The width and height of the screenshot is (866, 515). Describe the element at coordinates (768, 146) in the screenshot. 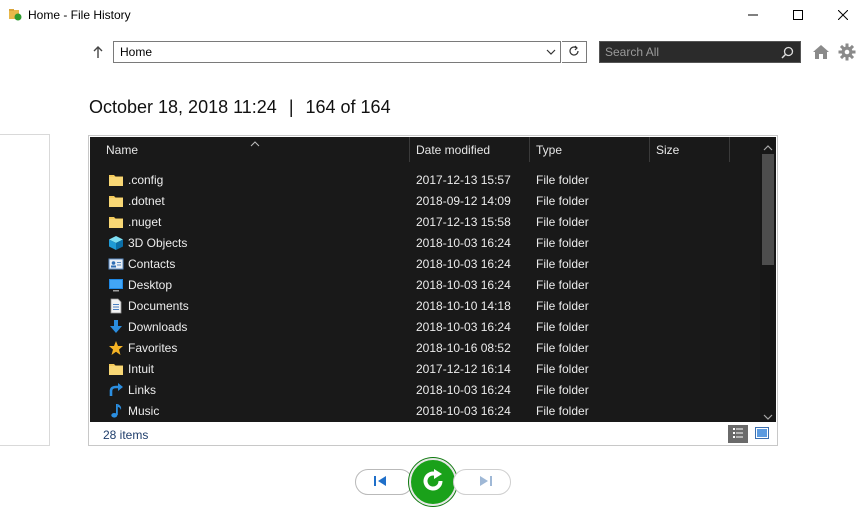

I see `scroll-up-icon` at that location.